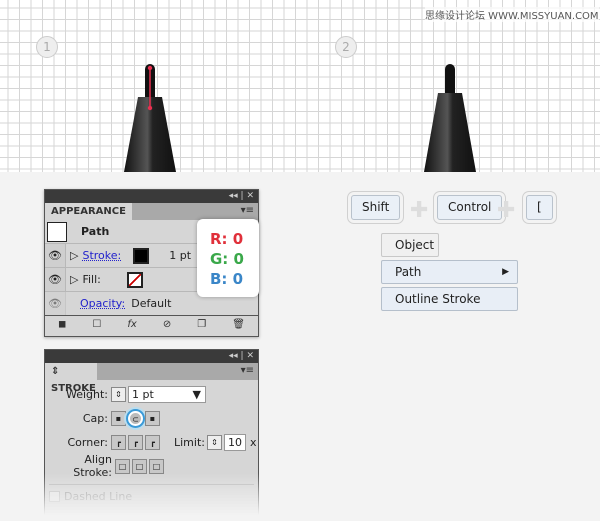 The height and width of the screenshot is (521, 600). What do you see at coordinates (118, 394) in the screenshot?
I see `weight-stepper: ⇕` at bounding box center [118, 394].